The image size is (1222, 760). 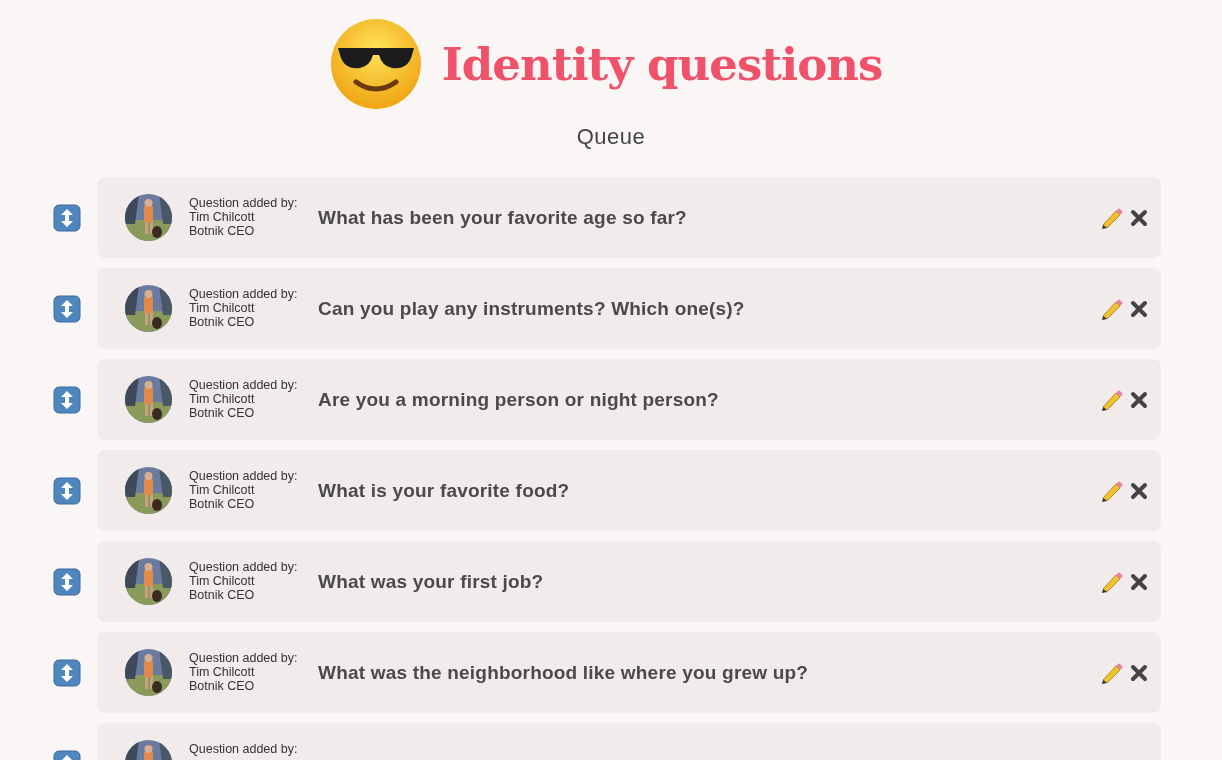 I want to click on question-text: Are you a morning person or night person?, so click(x=519, y=399).